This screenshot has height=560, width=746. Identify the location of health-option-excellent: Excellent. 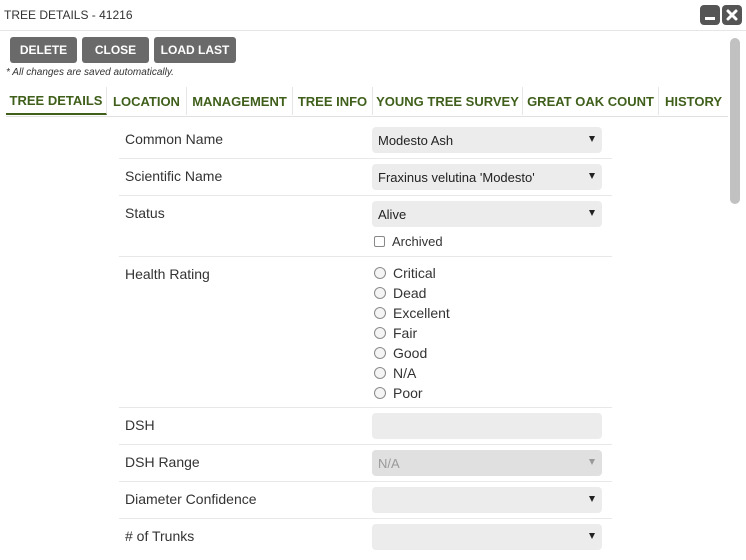
(412, 313).